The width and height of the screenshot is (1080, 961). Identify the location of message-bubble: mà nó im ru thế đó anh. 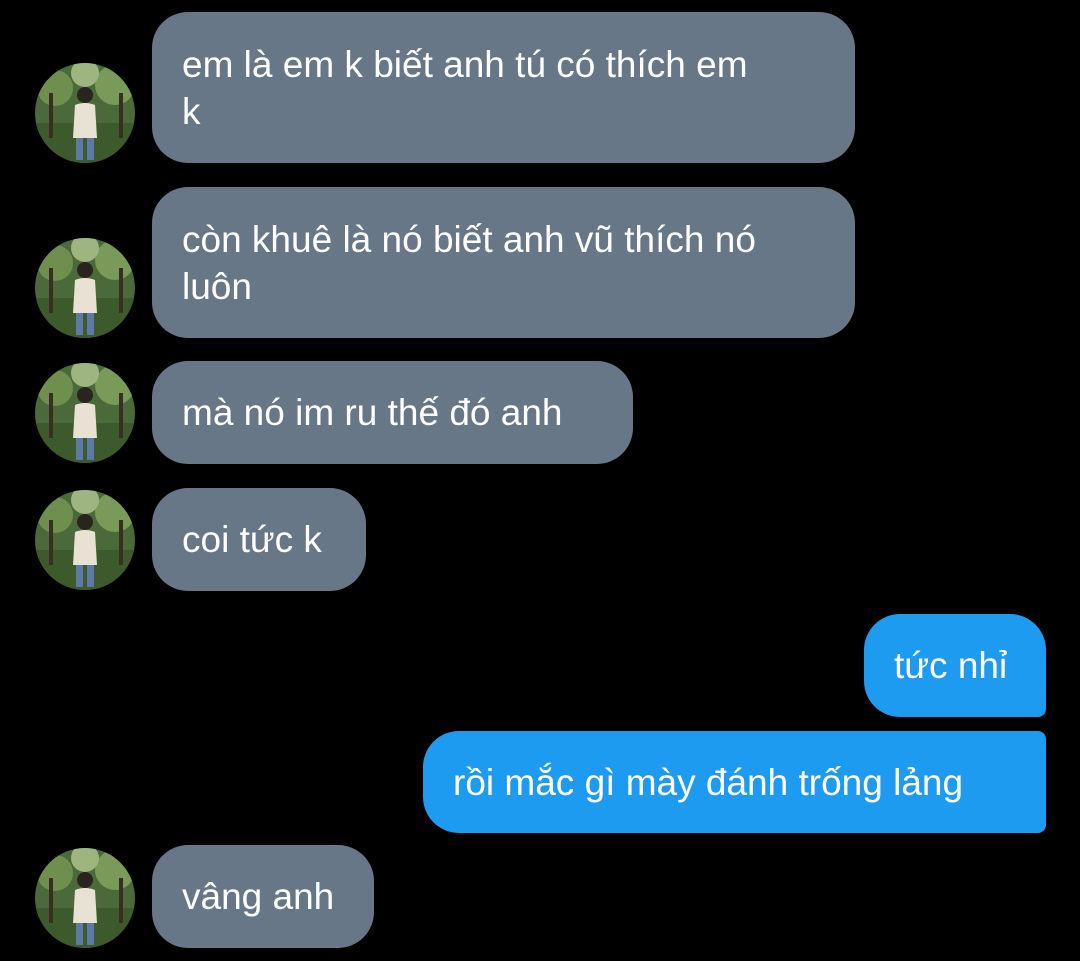
(392, 412).